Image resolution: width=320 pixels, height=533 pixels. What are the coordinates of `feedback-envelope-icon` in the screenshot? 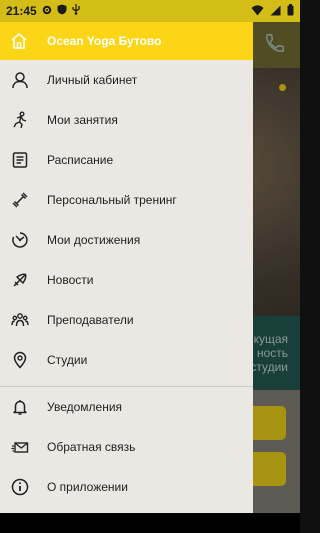 It's located at (20, 447).